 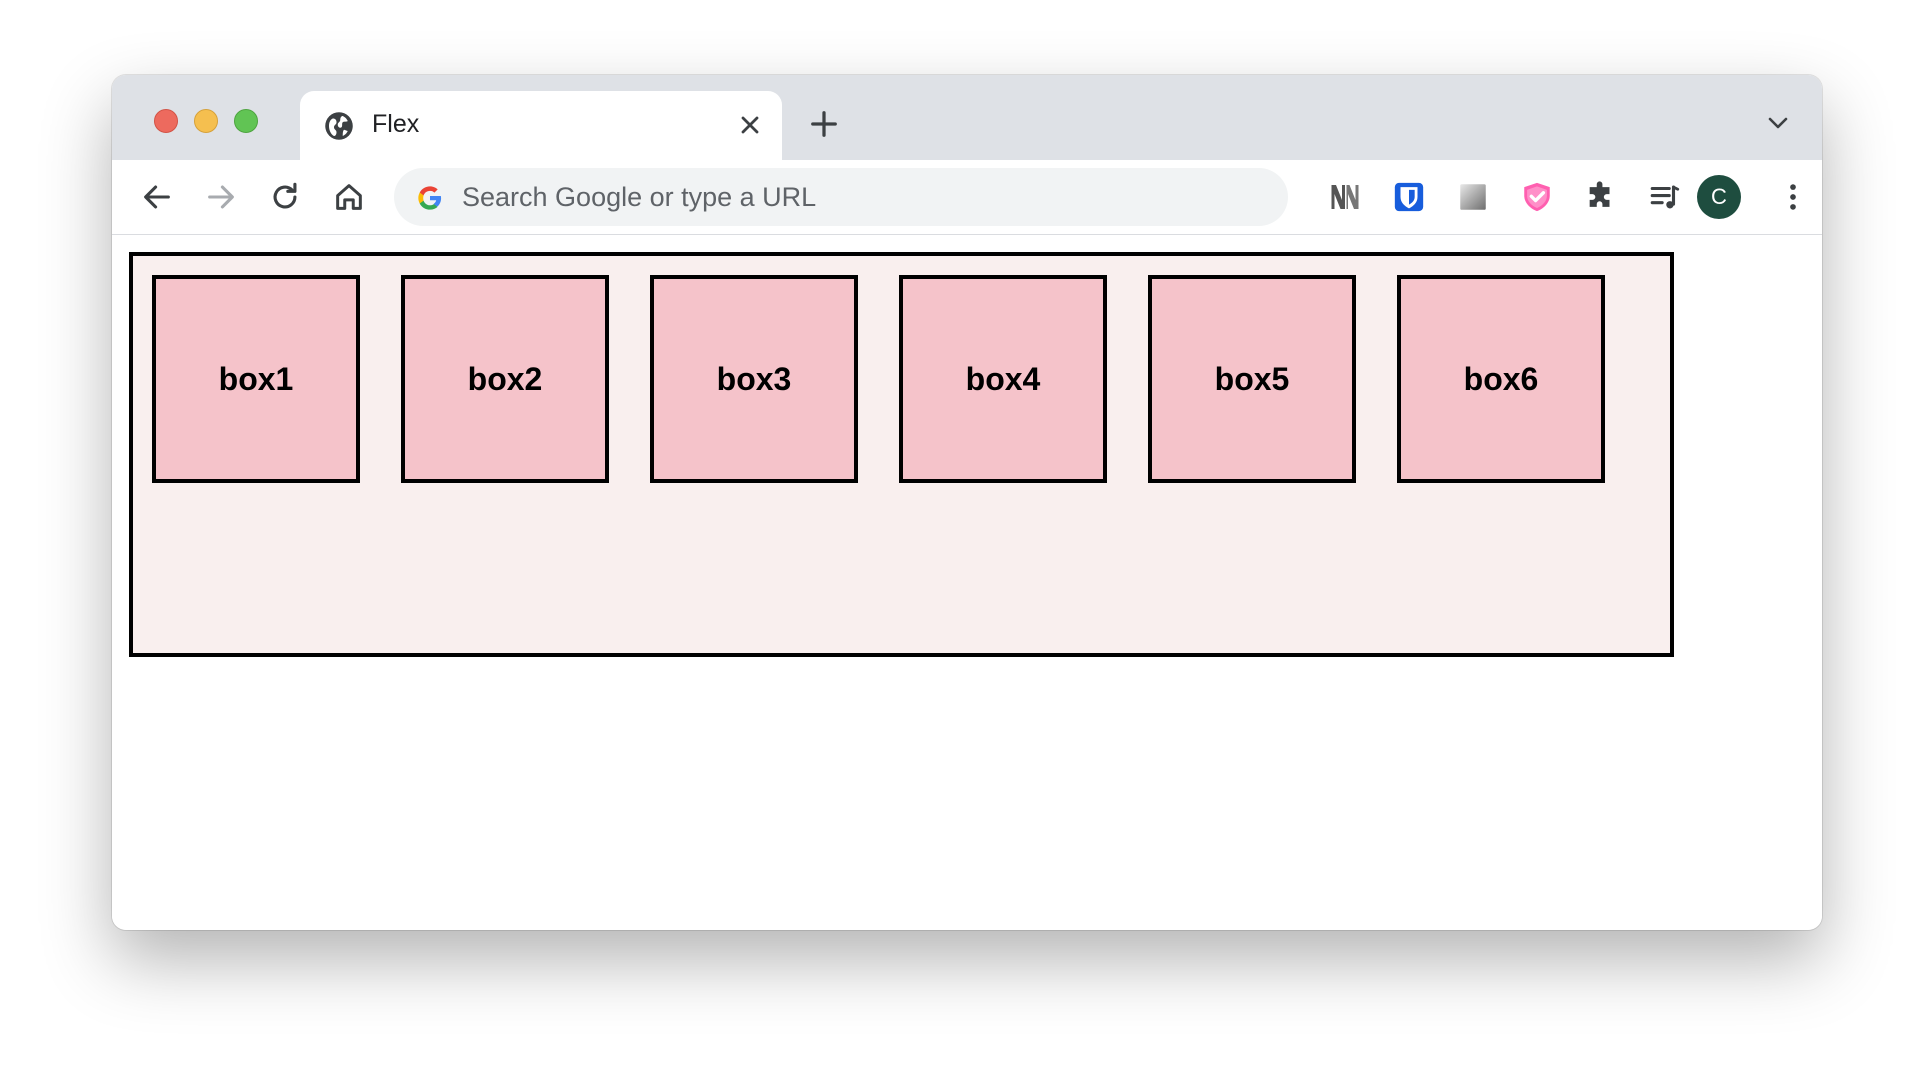 I want to click on box-label: box3, so click(x=754, y=378).